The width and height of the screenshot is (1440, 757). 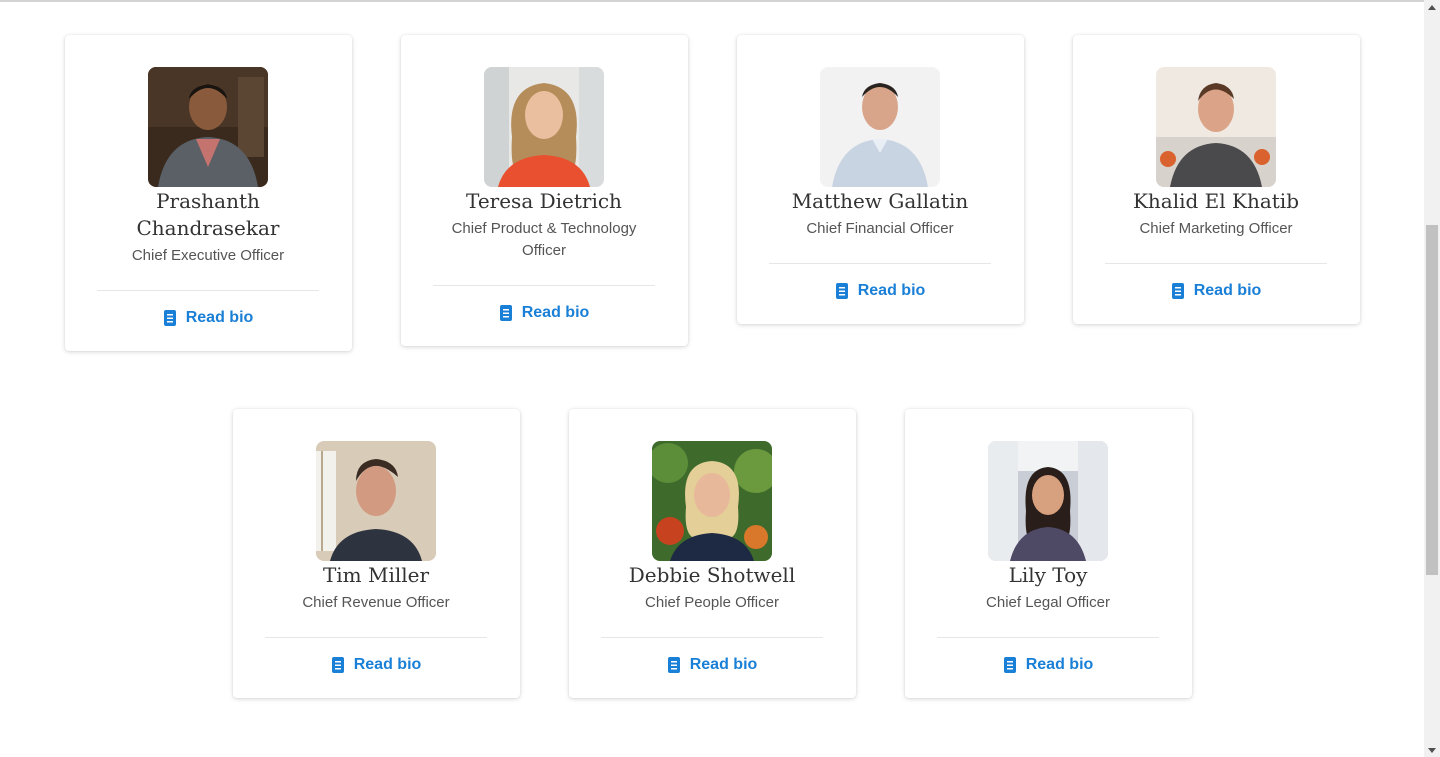 What do you see at coordinates (1216, 201) in the screenshot?
I see `profile-name: Khalid El Khatib` at bounding box center [1216, 201].